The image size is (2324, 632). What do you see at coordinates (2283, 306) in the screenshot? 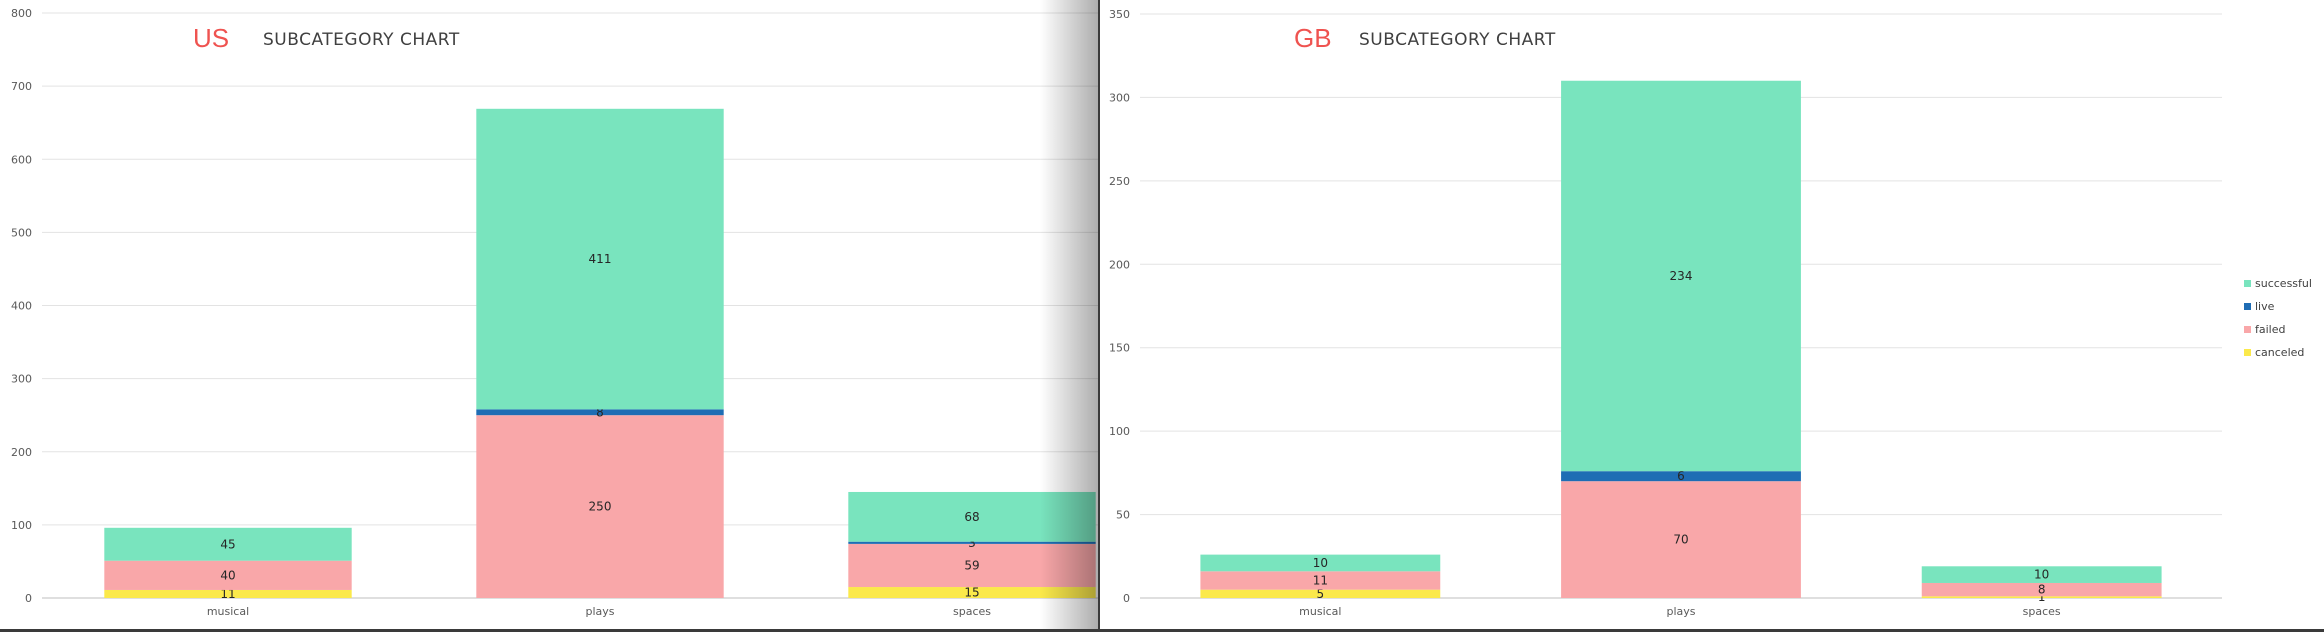
I see `legend-item-live: live` at bounding box center [2283, 306].